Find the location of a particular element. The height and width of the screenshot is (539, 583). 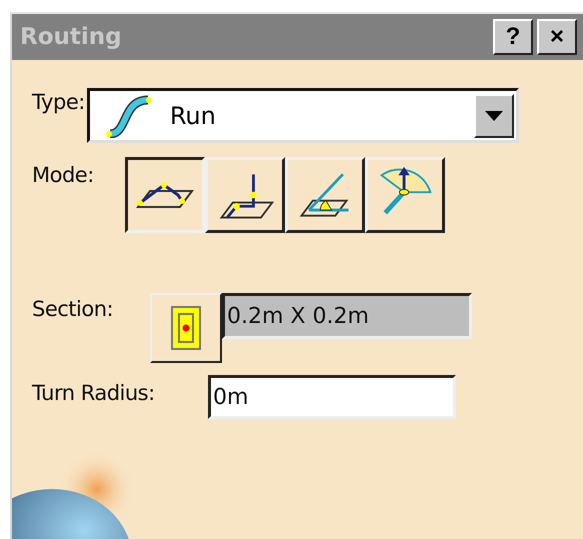

section-label: Section: is located at coordinates (73, 309).